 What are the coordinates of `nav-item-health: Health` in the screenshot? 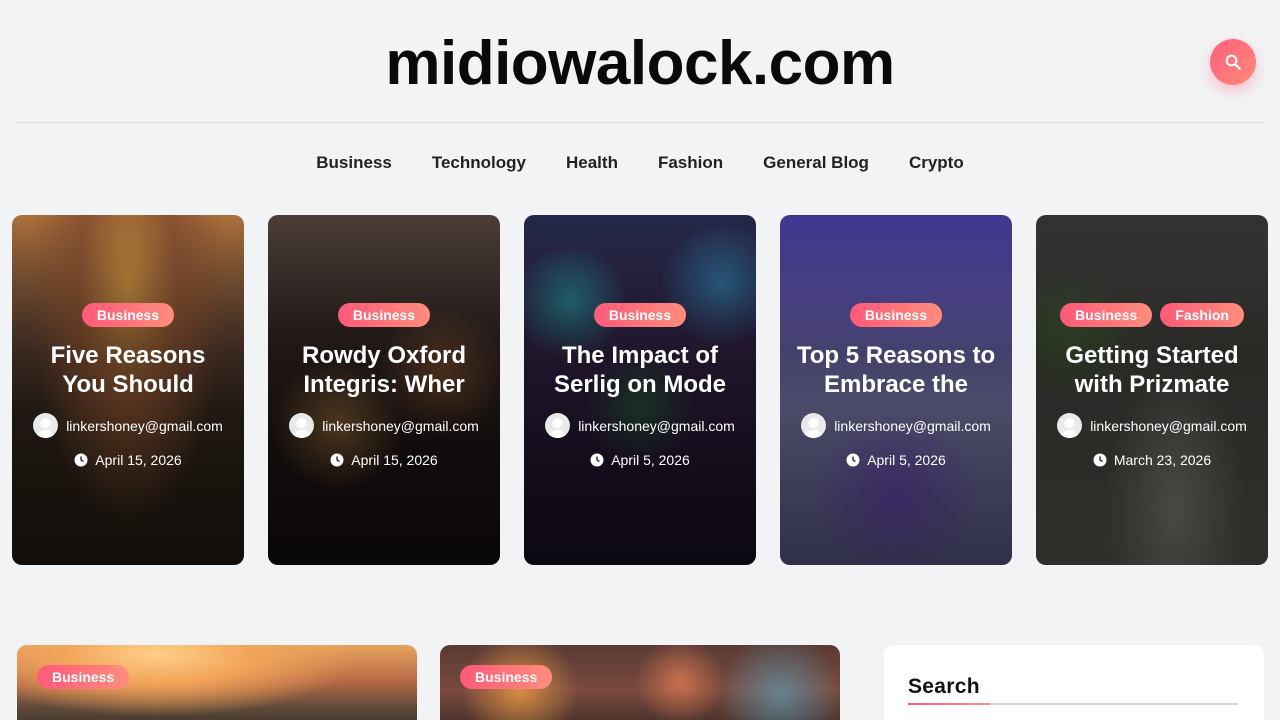 It's located at (592, 163).